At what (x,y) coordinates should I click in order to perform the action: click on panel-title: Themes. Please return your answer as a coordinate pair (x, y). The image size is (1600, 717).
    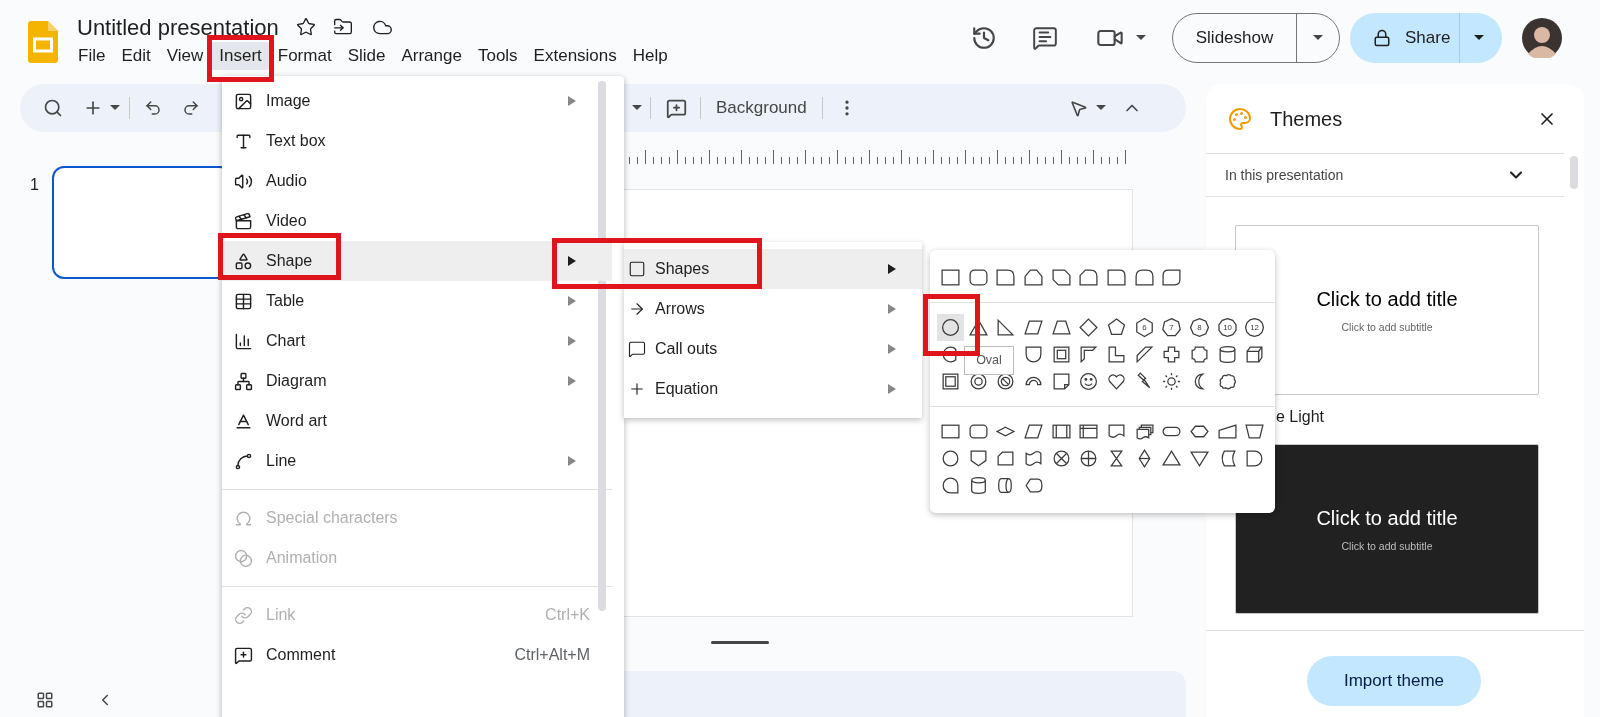
    Looking at the image, I should click on (1306, 119).